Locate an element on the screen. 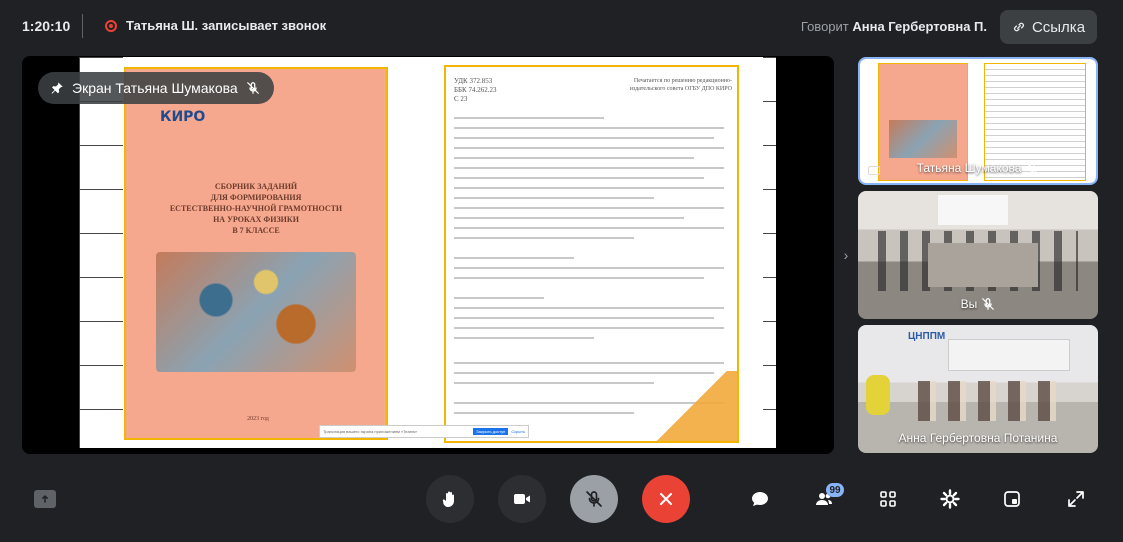  book-logo: КИРО is located at coordinates (183, 117).